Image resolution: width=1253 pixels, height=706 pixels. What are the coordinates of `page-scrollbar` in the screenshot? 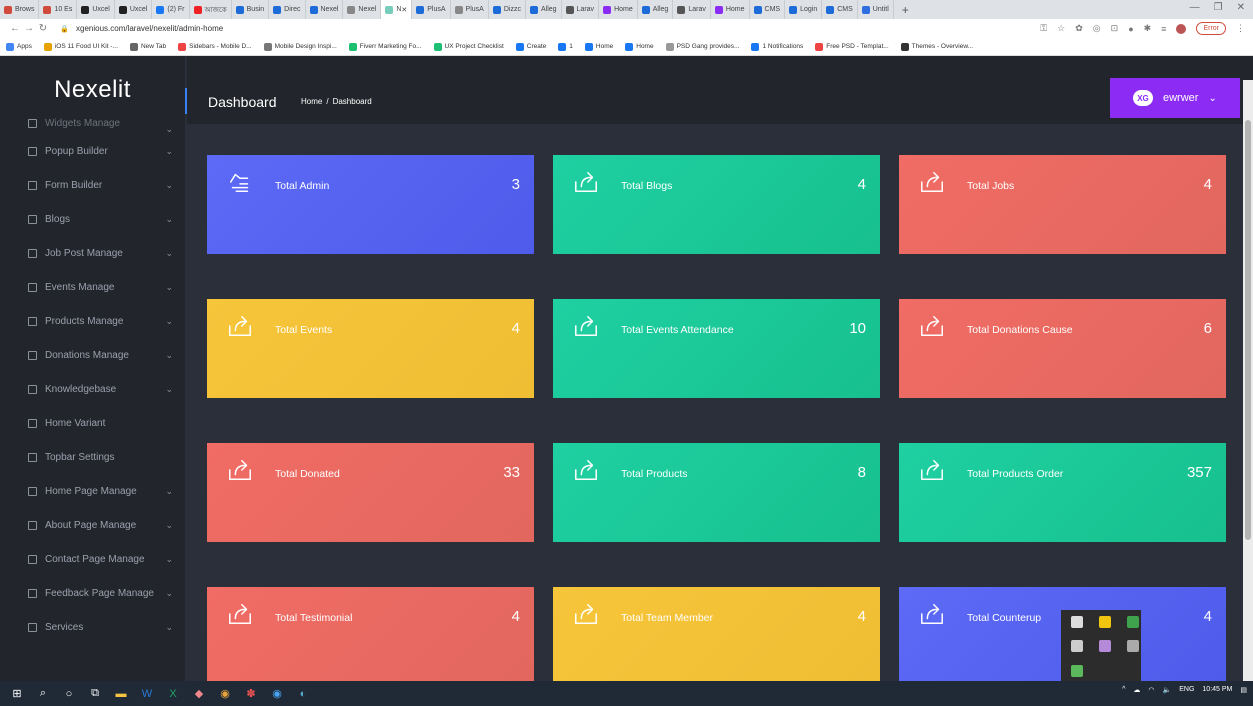 It's located at (1248, 380).